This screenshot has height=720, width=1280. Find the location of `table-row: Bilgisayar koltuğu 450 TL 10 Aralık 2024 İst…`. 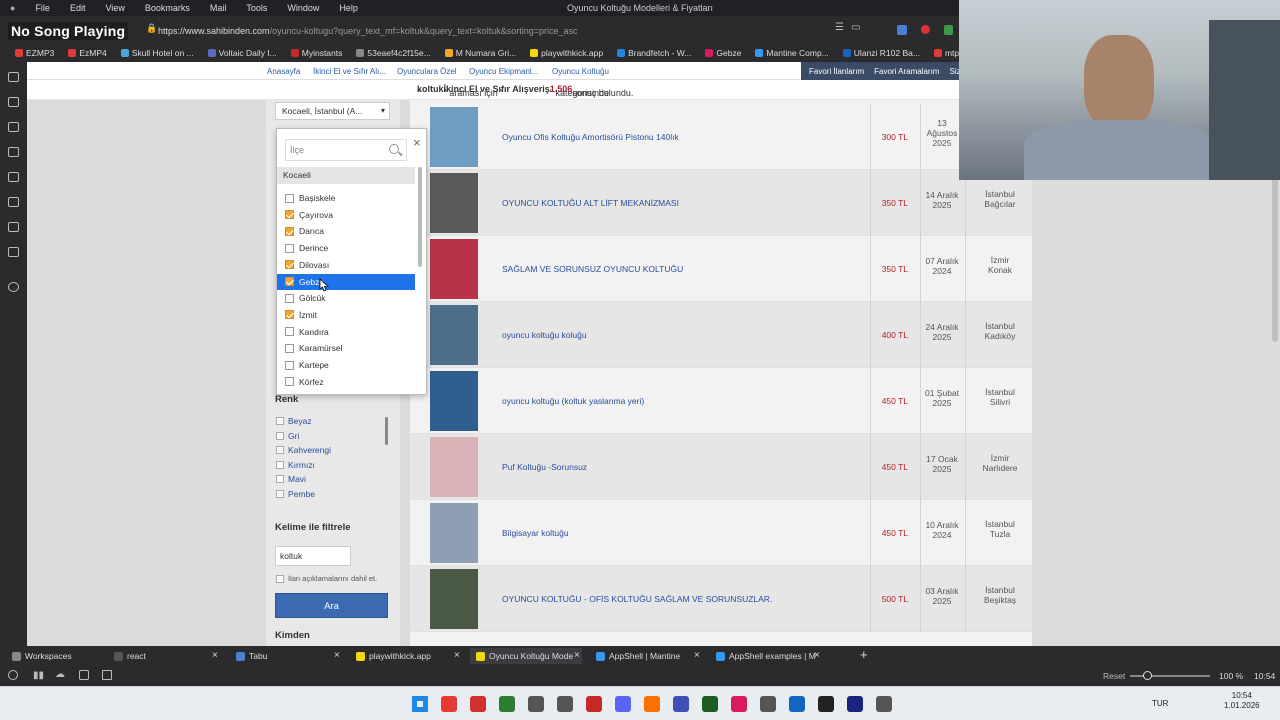

table-row: Bilgisayar koltuğu 450 TL 10 Aralık 2024 İst… is located at coordinates (721, 533).